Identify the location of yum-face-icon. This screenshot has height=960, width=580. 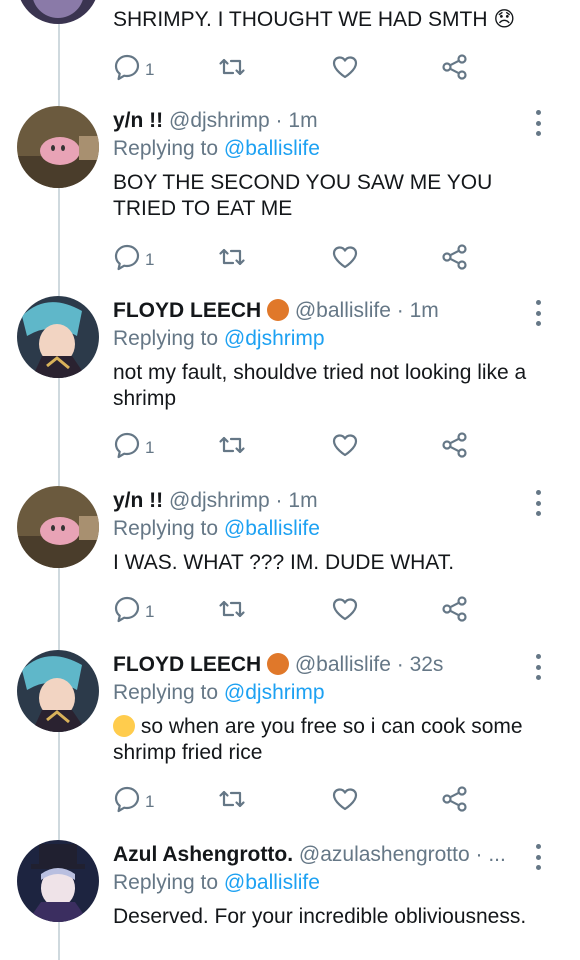
(124, 726).